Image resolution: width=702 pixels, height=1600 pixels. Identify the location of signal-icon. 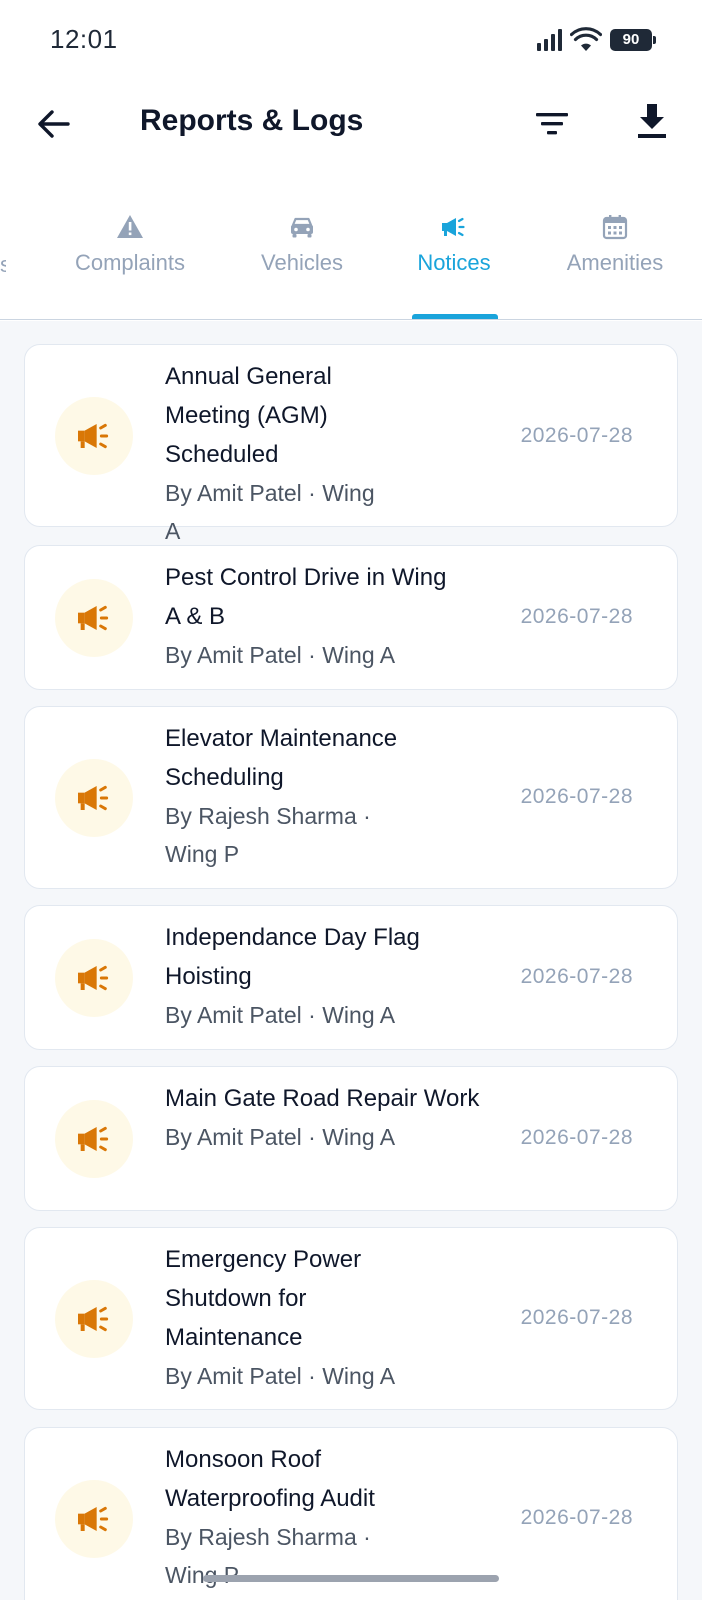
(549, 40).